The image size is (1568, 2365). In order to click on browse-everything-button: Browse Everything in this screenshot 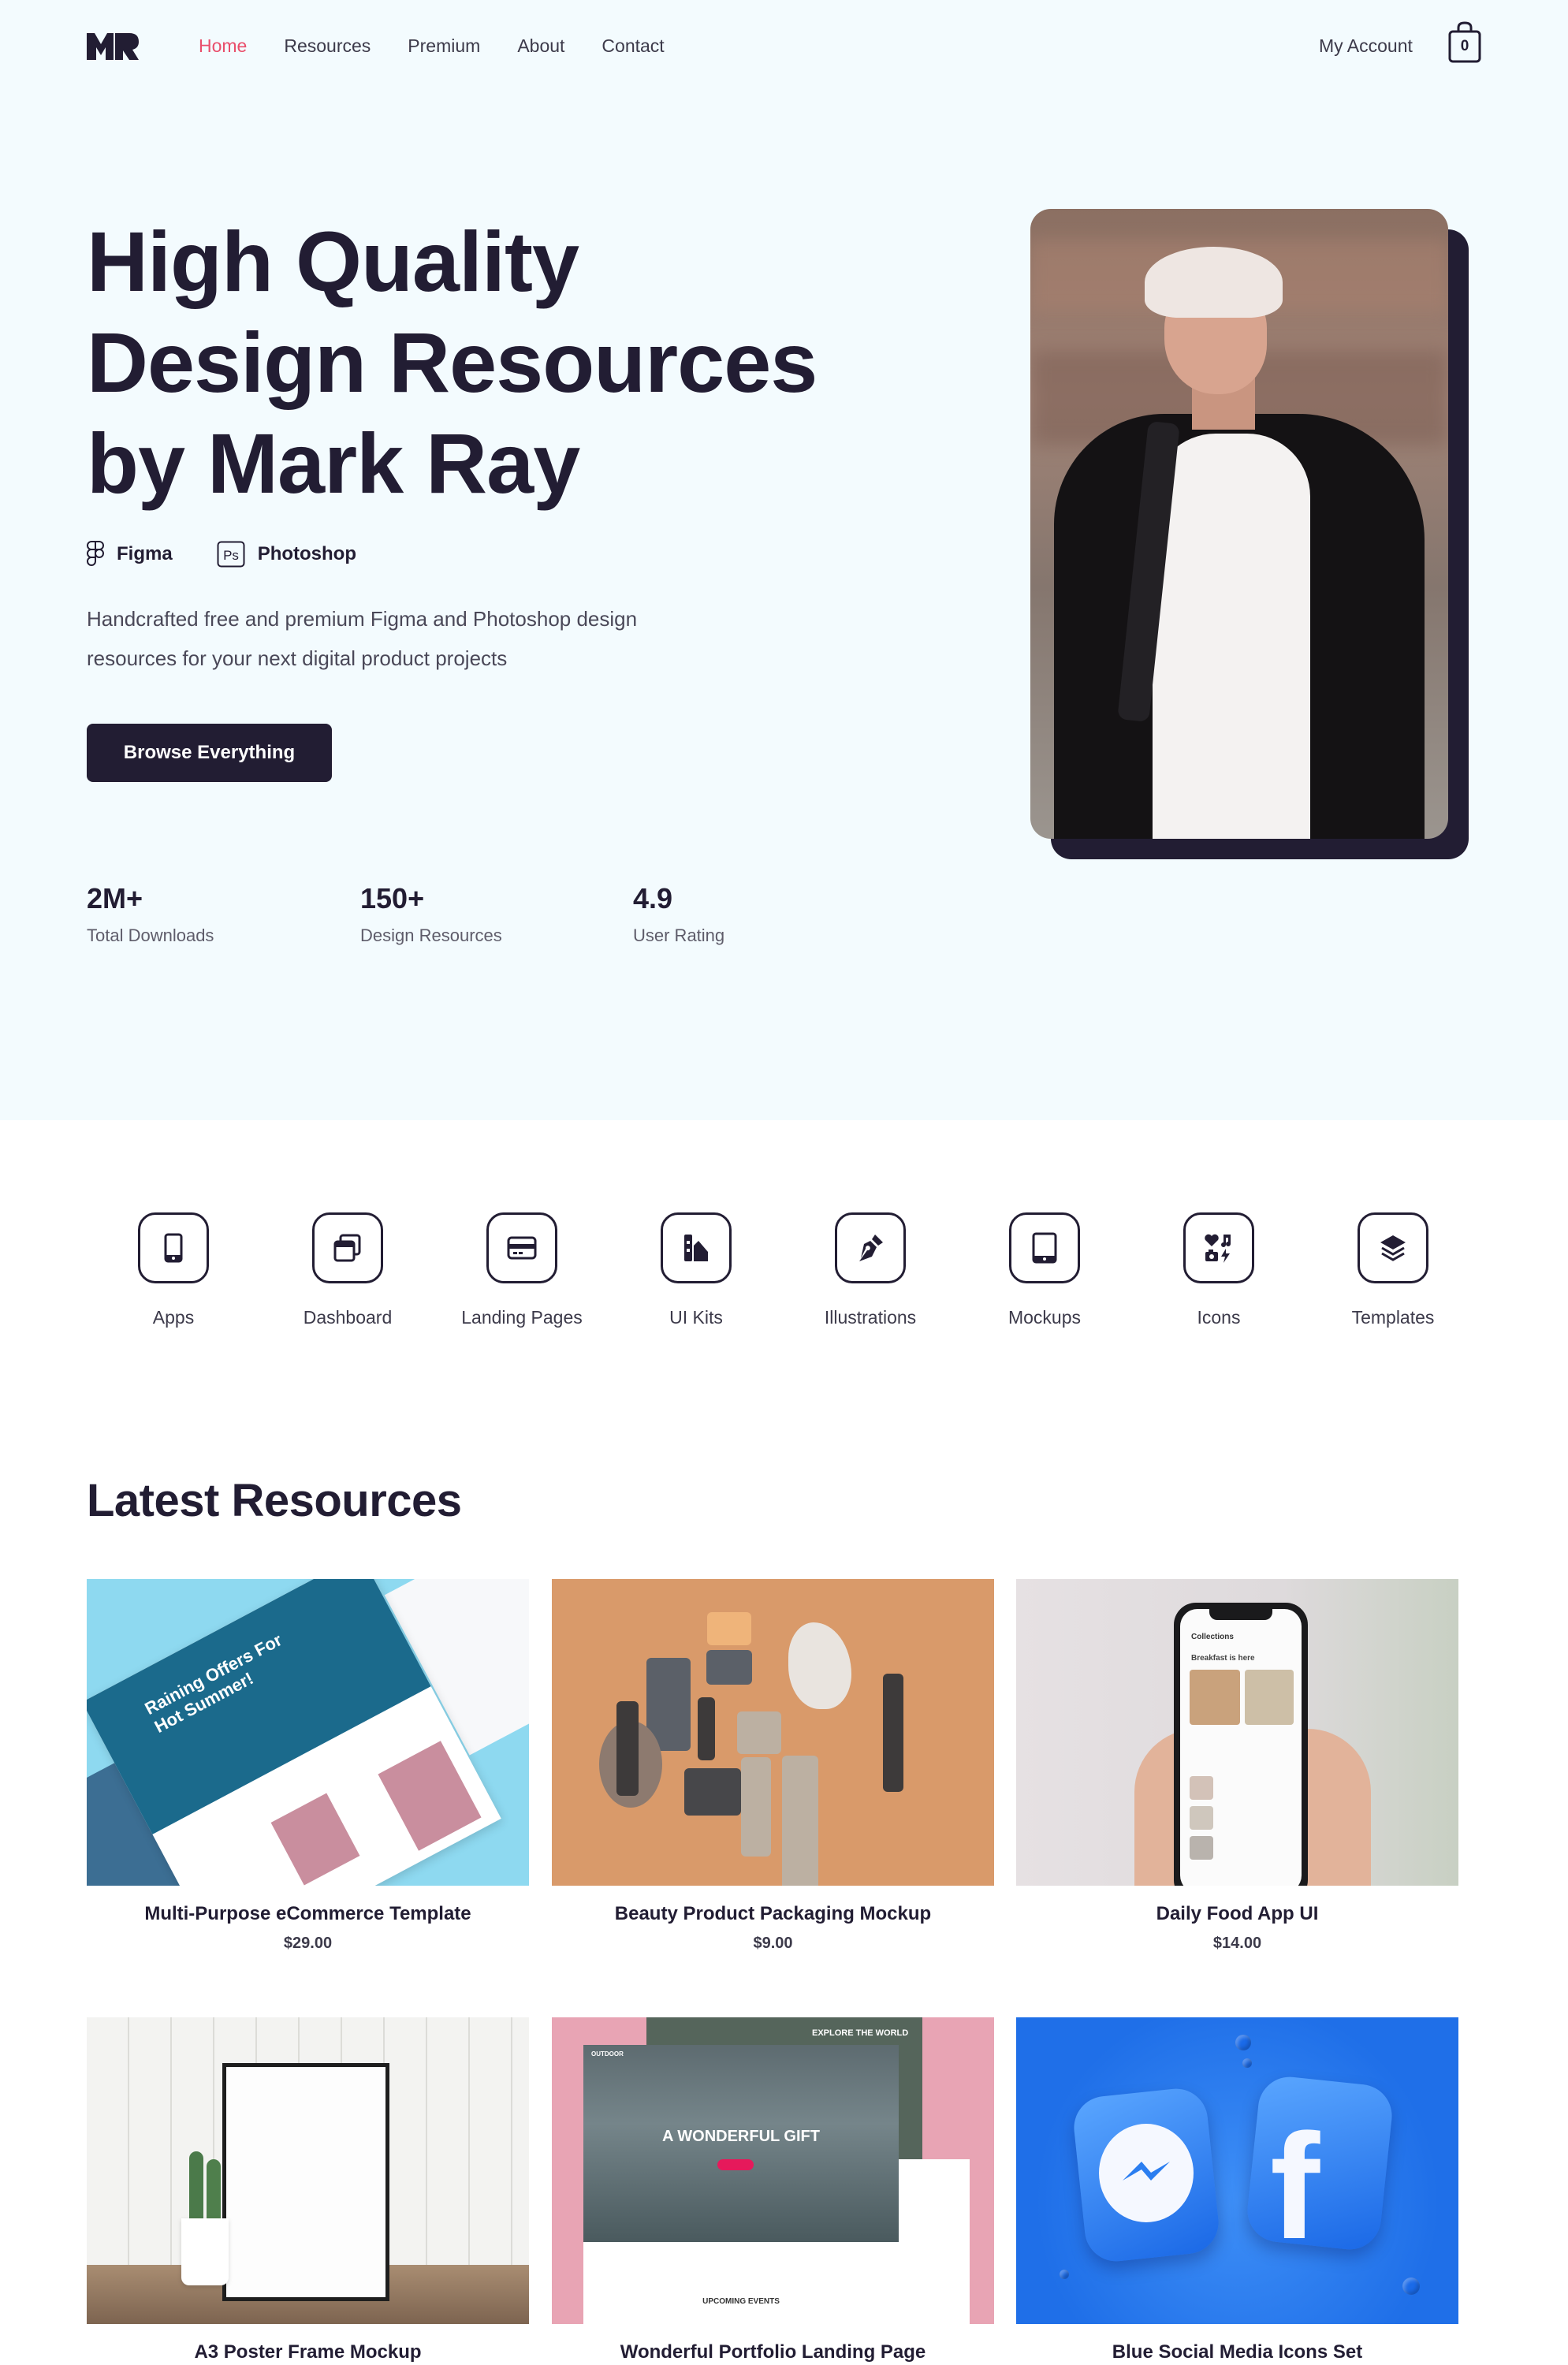, I will do `click(209, 753)`.